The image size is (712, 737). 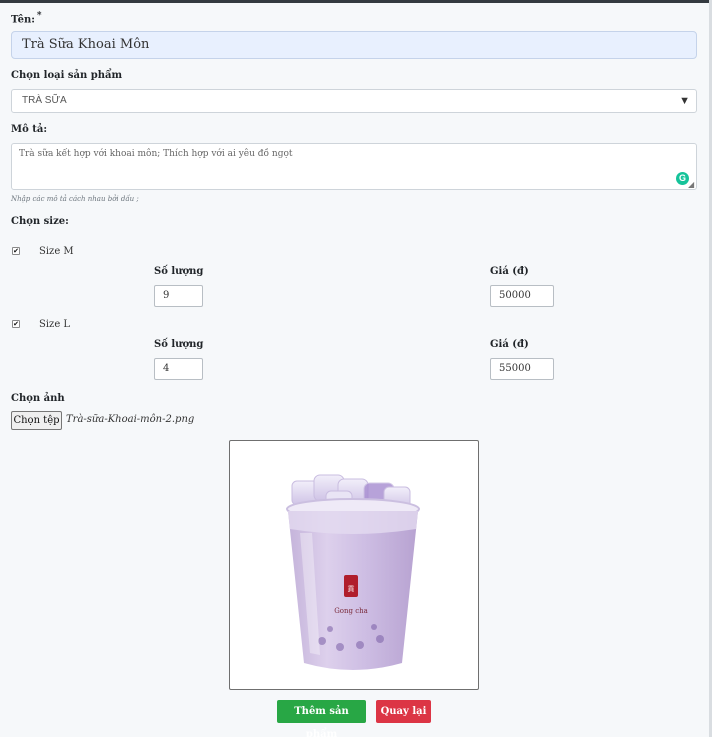 What do you see at coordinates (354, 101) in the screenshot?
I see `category-select: TRÀ SỮA ▼` at bounding box center [354, 101].